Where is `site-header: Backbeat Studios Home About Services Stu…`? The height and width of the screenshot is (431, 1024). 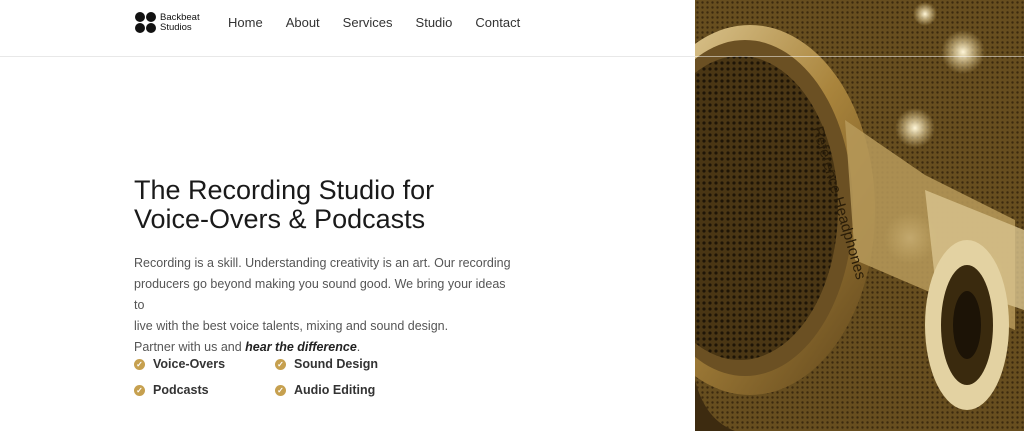 site-header: Backbeat Studios Home About Services Stu… is located at coordinates (347, 28).